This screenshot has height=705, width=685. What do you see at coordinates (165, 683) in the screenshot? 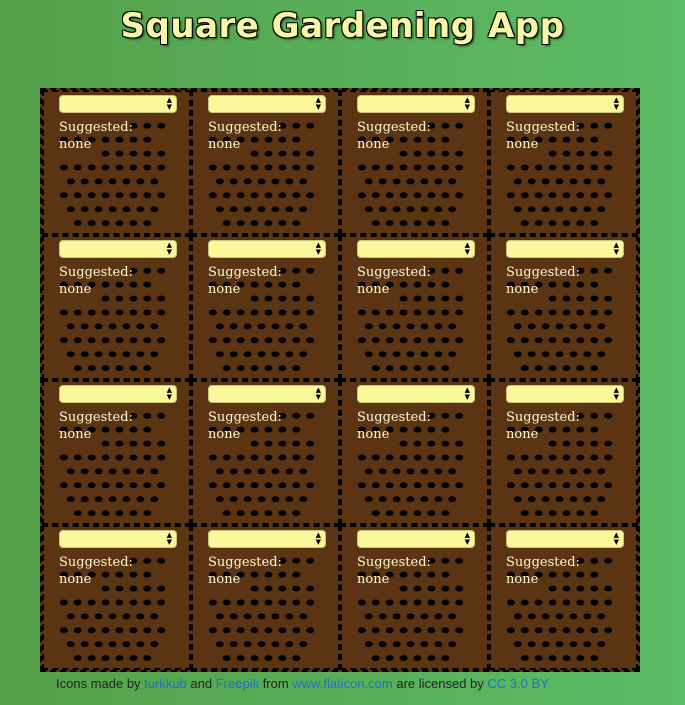
I see `author-turkkub-link: turkkub` at bounding box center [165, 683].